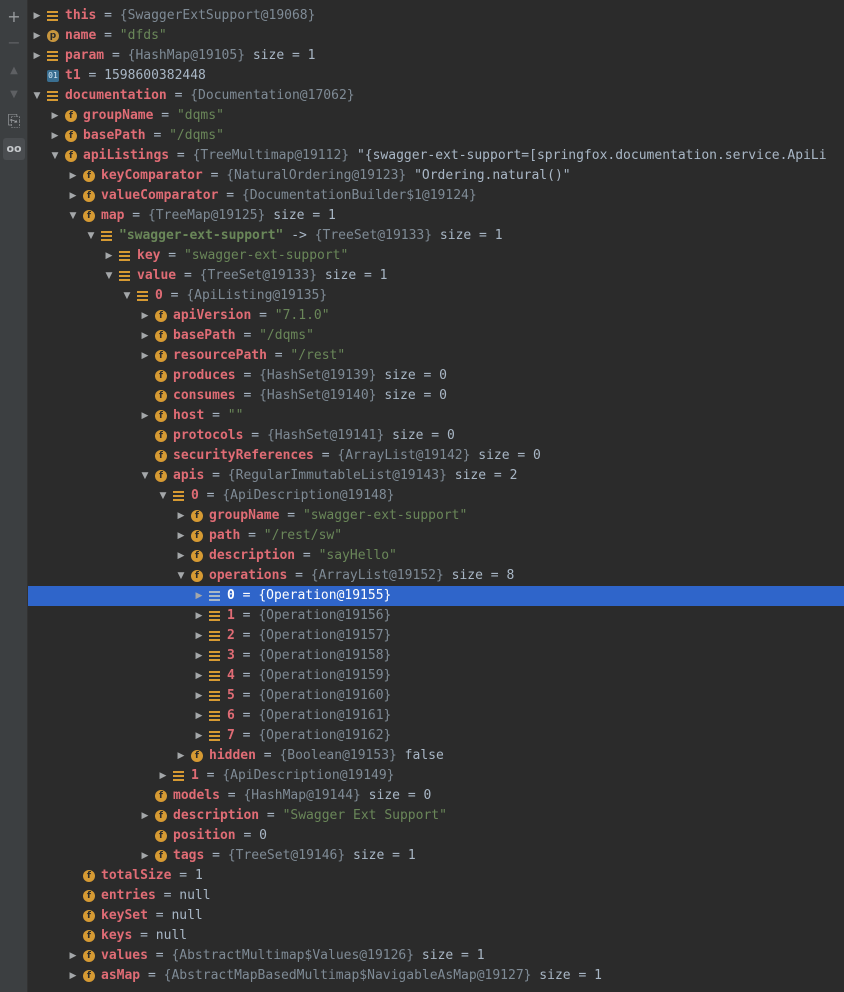 The image size is (844, 992). I want to click on move-down-icon: ▼, so click(14, 95).